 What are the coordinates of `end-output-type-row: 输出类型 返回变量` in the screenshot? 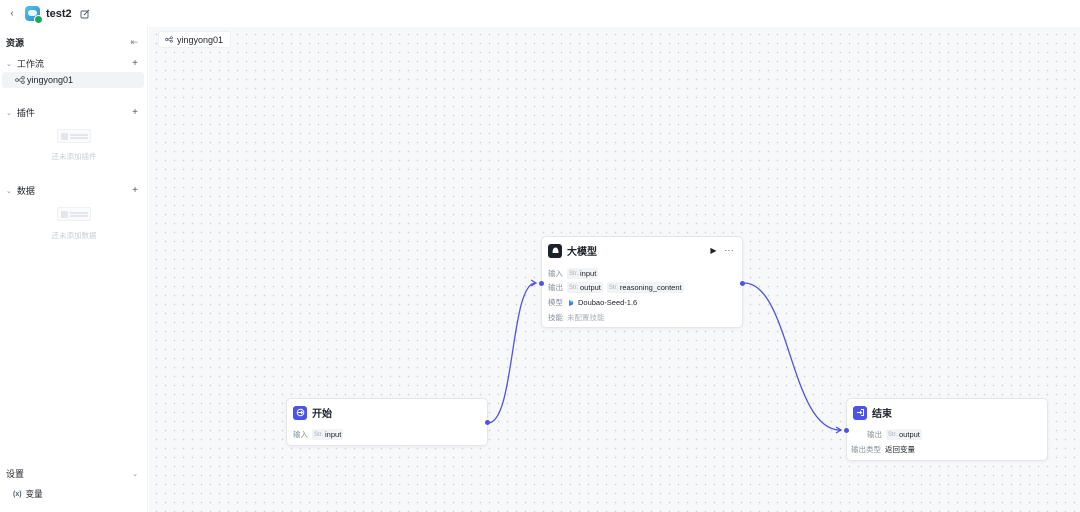 It's located at (883, 449).